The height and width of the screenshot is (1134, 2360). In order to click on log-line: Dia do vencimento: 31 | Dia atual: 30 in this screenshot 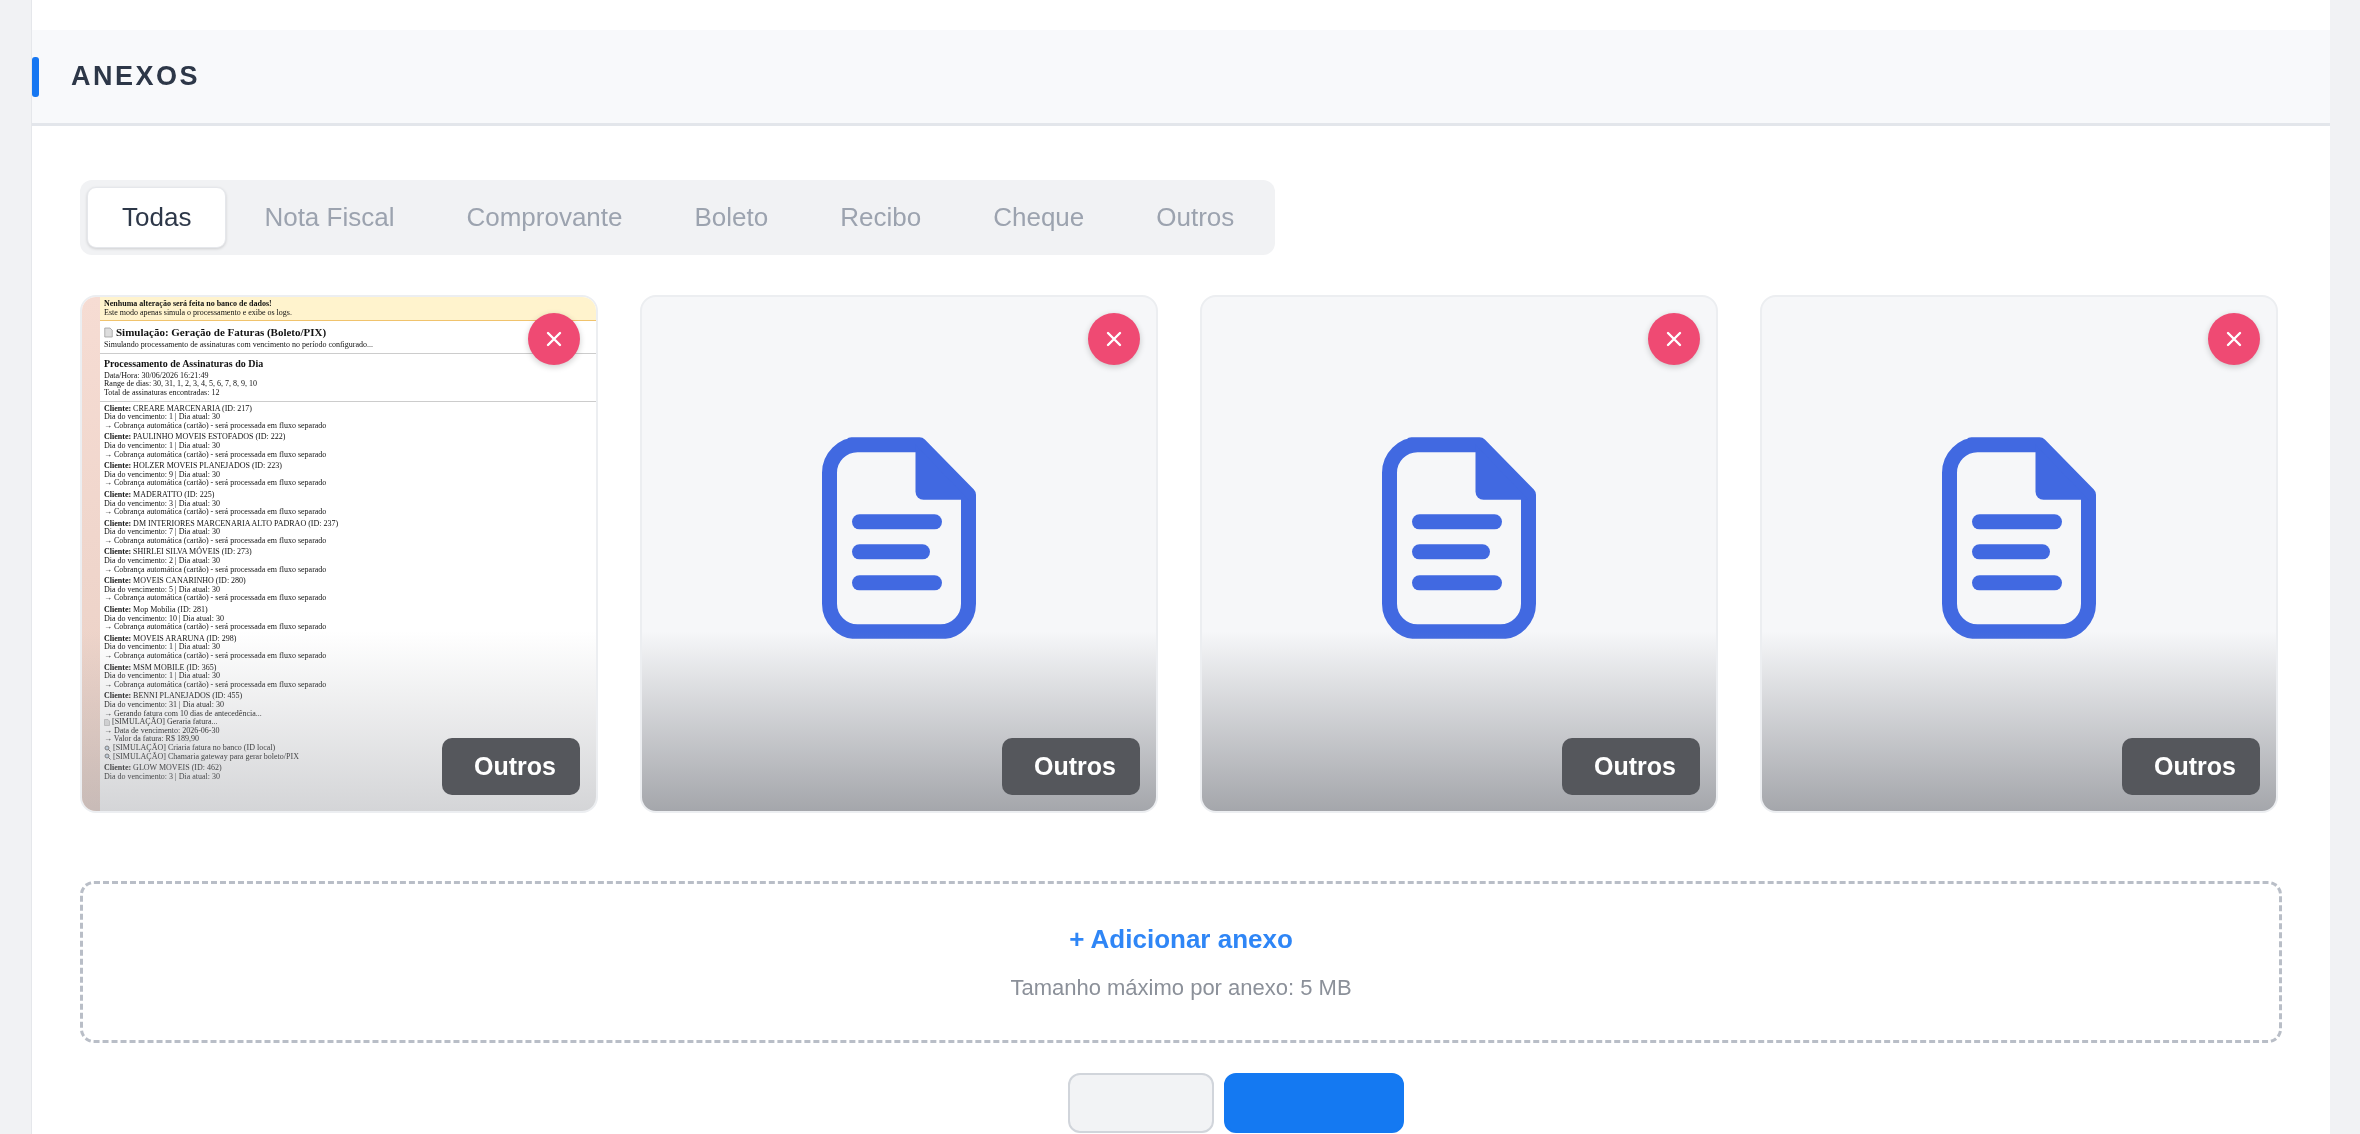, I will do `click(164, 705)`.